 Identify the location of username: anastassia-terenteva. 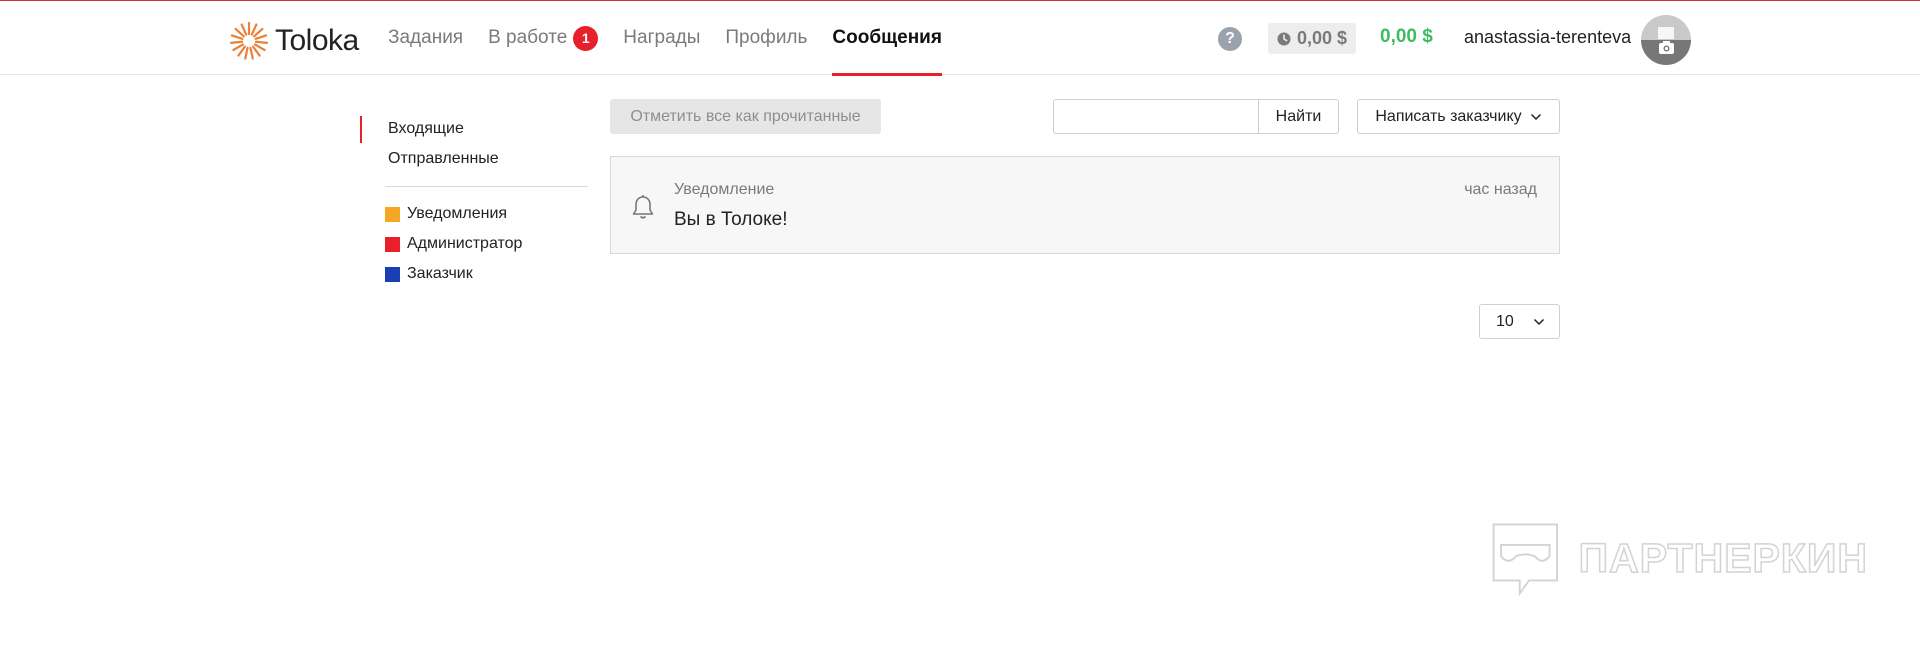
(1547, 37).